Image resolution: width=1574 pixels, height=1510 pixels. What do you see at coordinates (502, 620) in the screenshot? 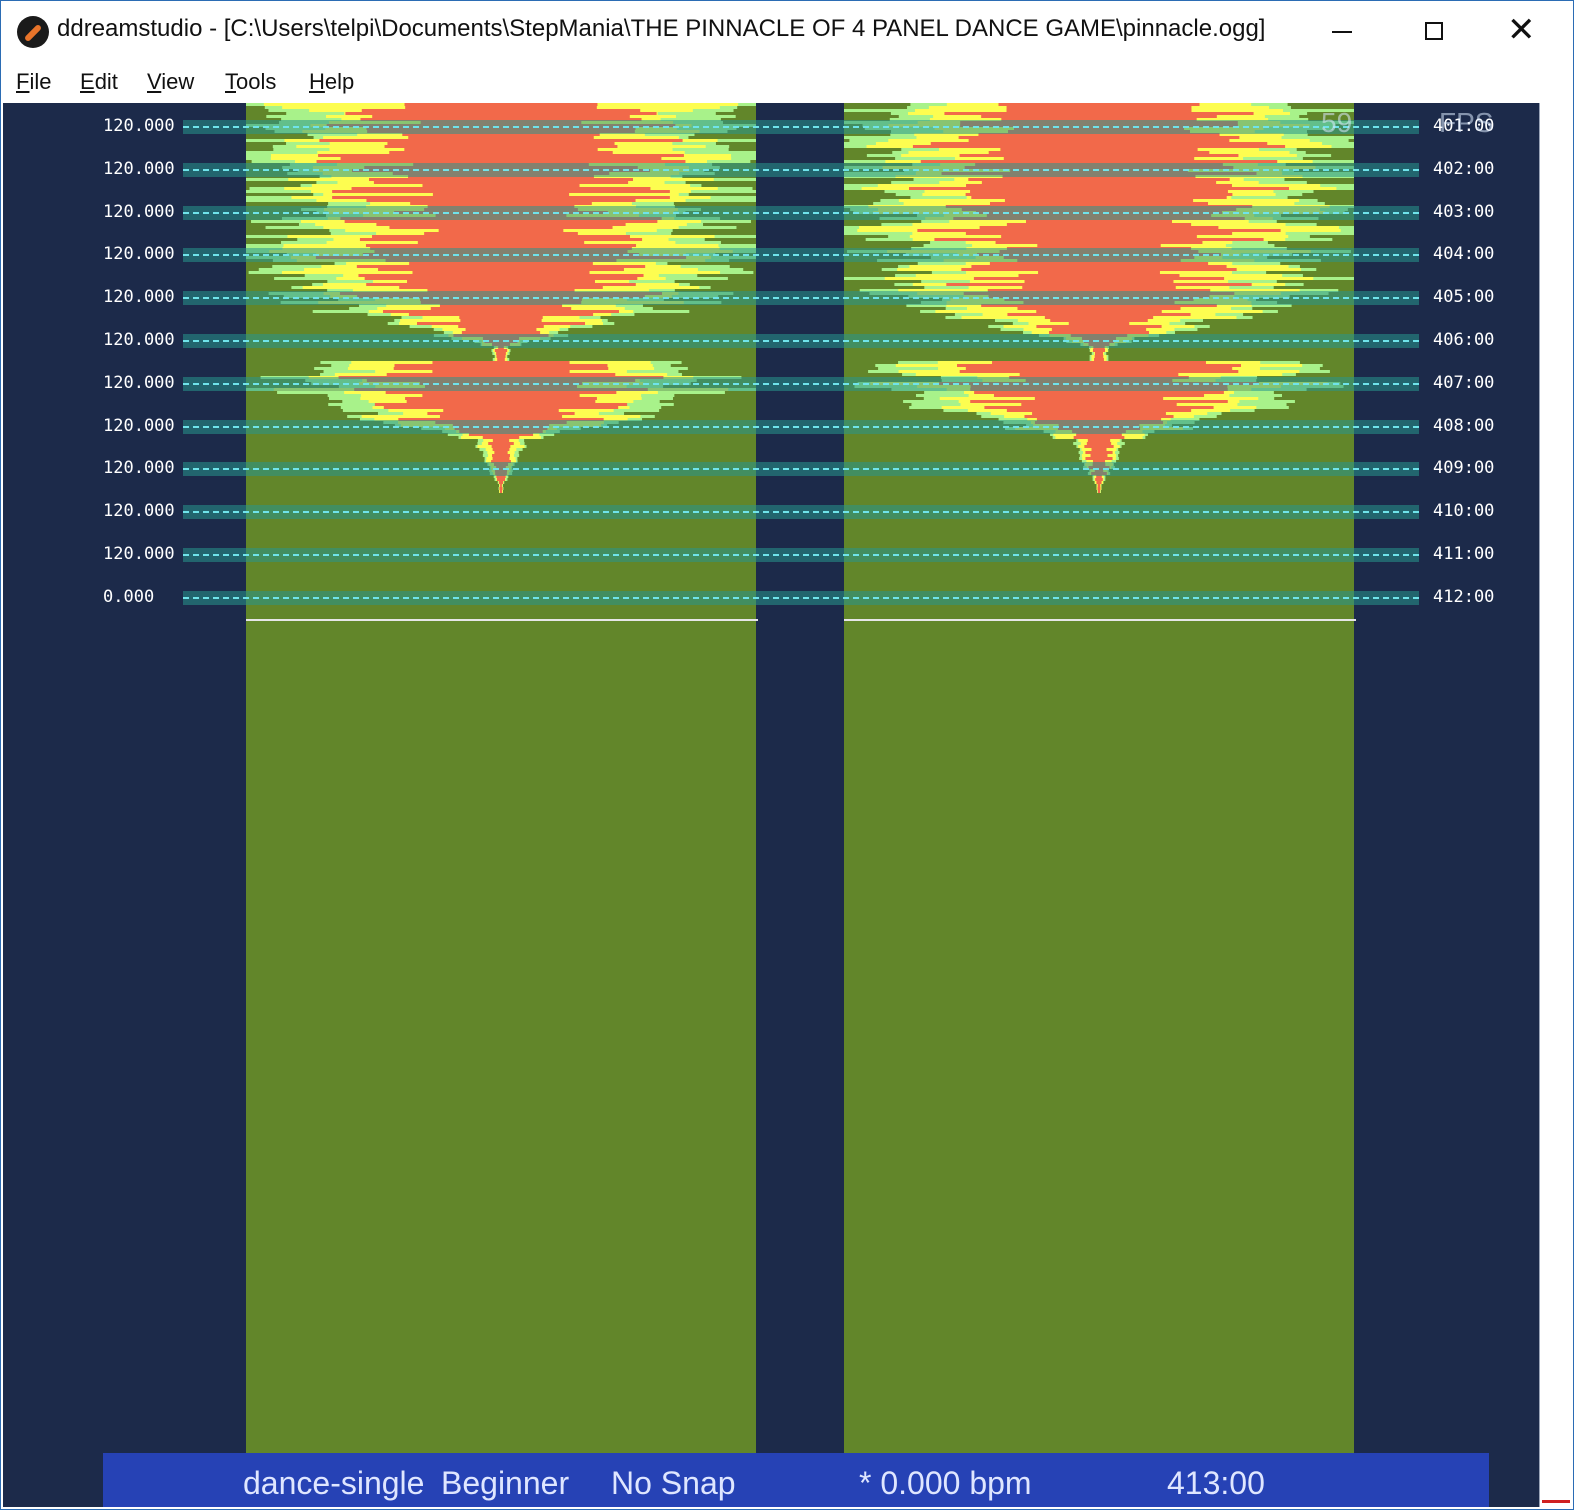
I see `song-end-line-left` at bounding box center [502, 620].